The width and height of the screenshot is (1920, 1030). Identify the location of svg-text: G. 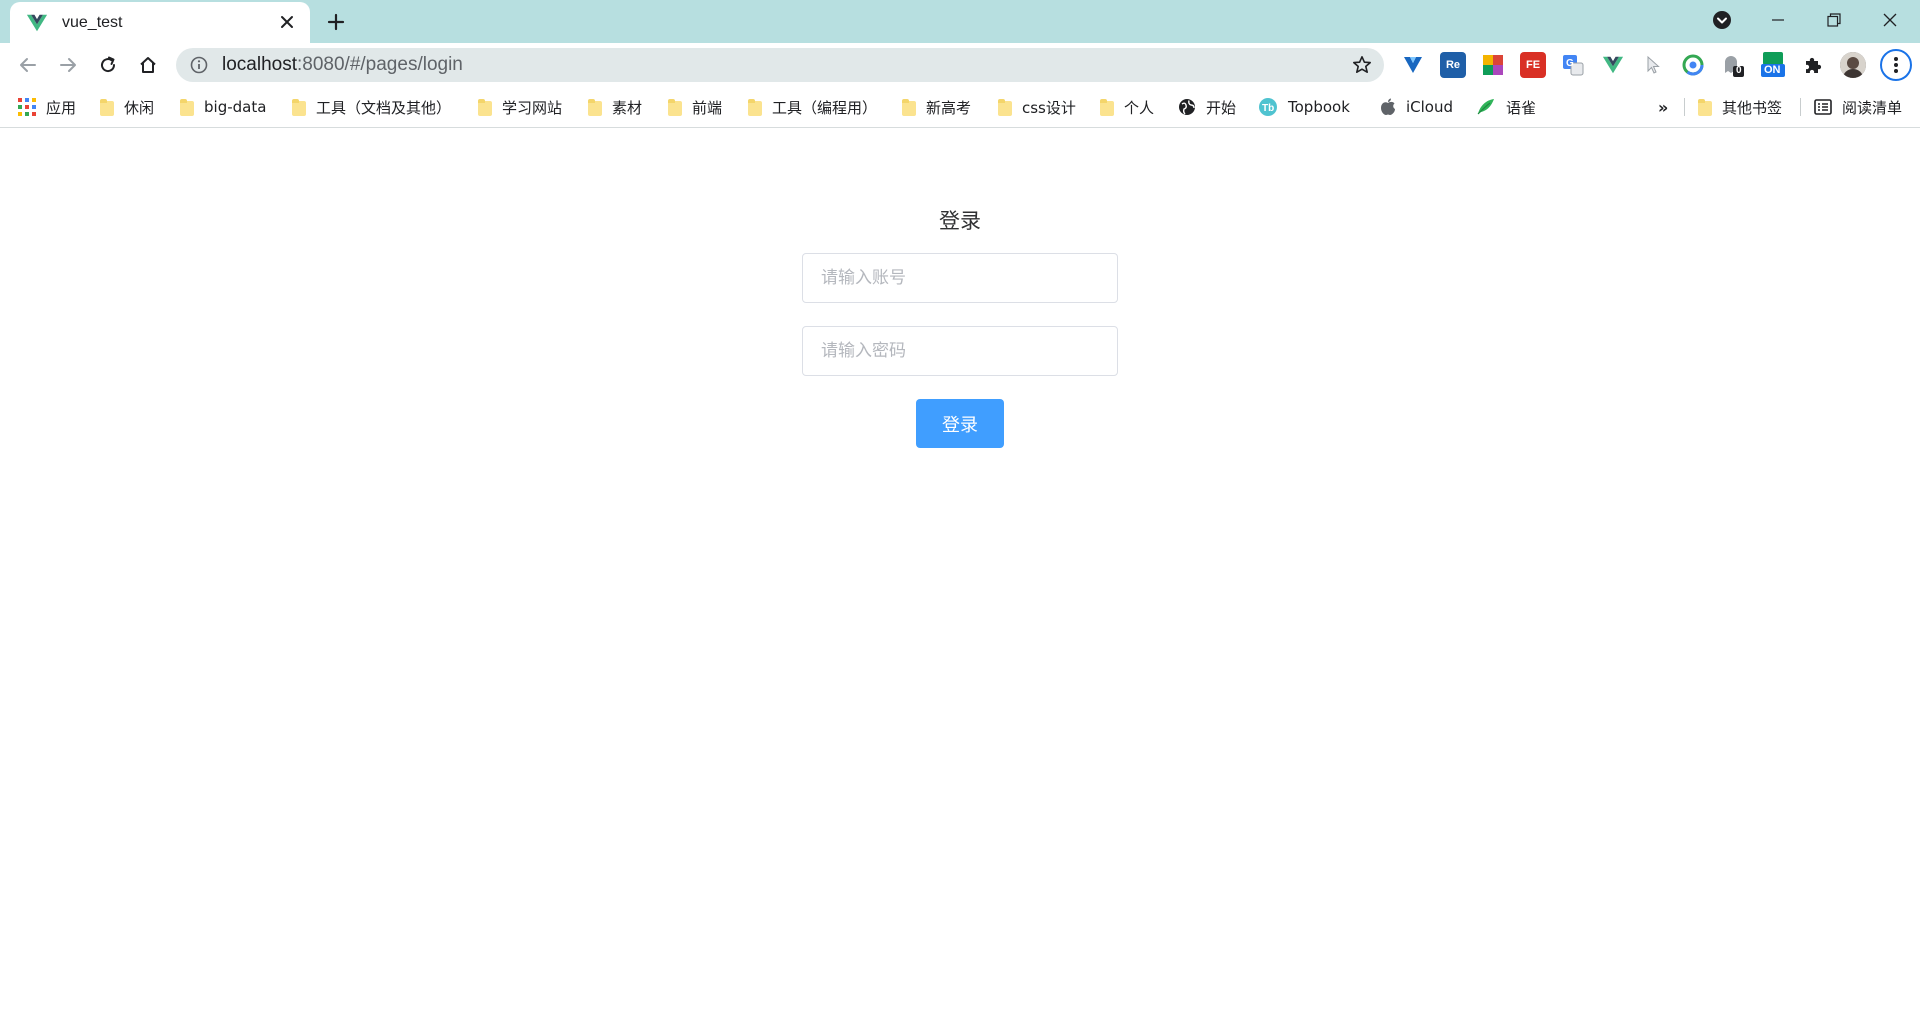
(1570, 63).